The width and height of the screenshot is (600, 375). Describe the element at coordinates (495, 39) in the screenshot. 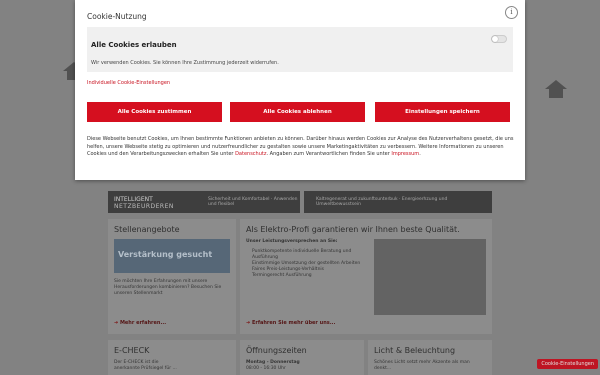

I see `toggle-knob` at that location.